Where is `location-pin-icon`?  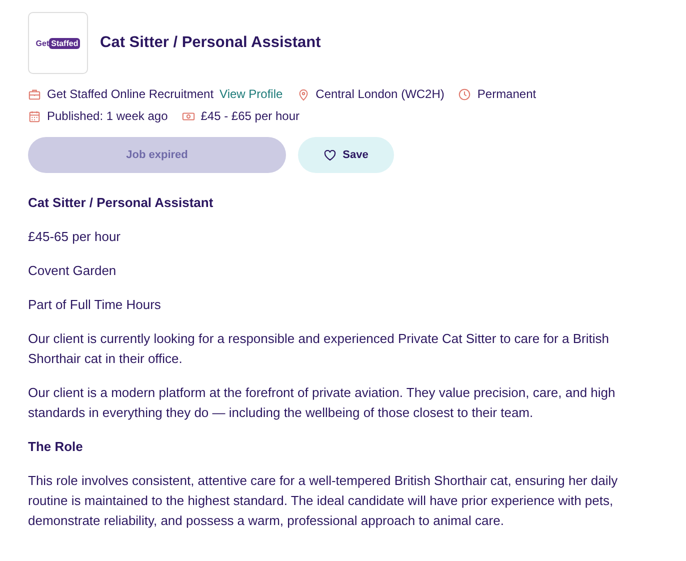 location-pin-icon is located at coordinates (303, 94).